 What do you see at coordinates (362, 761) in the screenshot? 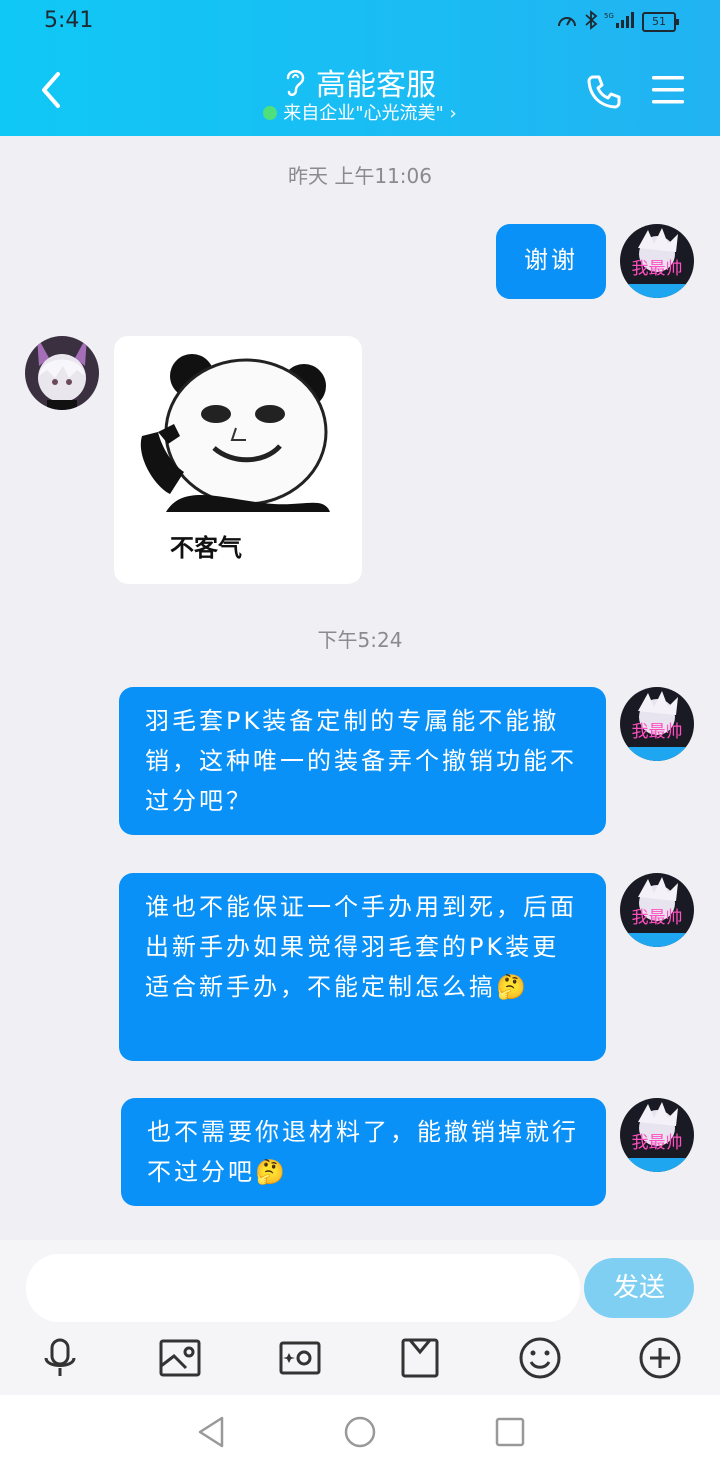
I see `message-bubble: 羽毛套PK装备定制的专属能不能撤销，这种唯一的装备弄个撤销功能不过分吧？` at bounding box center [362, 761].